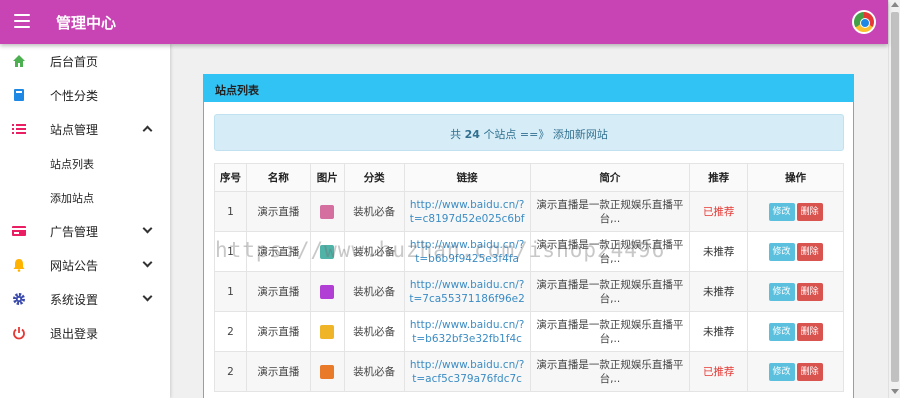 Image resolution: width=900 pixels, height=398 pixels. What do you see at coordinates (467, 251) in the screenshot?
I see `cell-link: http://www.baidu.cn/?t=b6b9f9425e3f4fa` at bounding box center [467, 251].